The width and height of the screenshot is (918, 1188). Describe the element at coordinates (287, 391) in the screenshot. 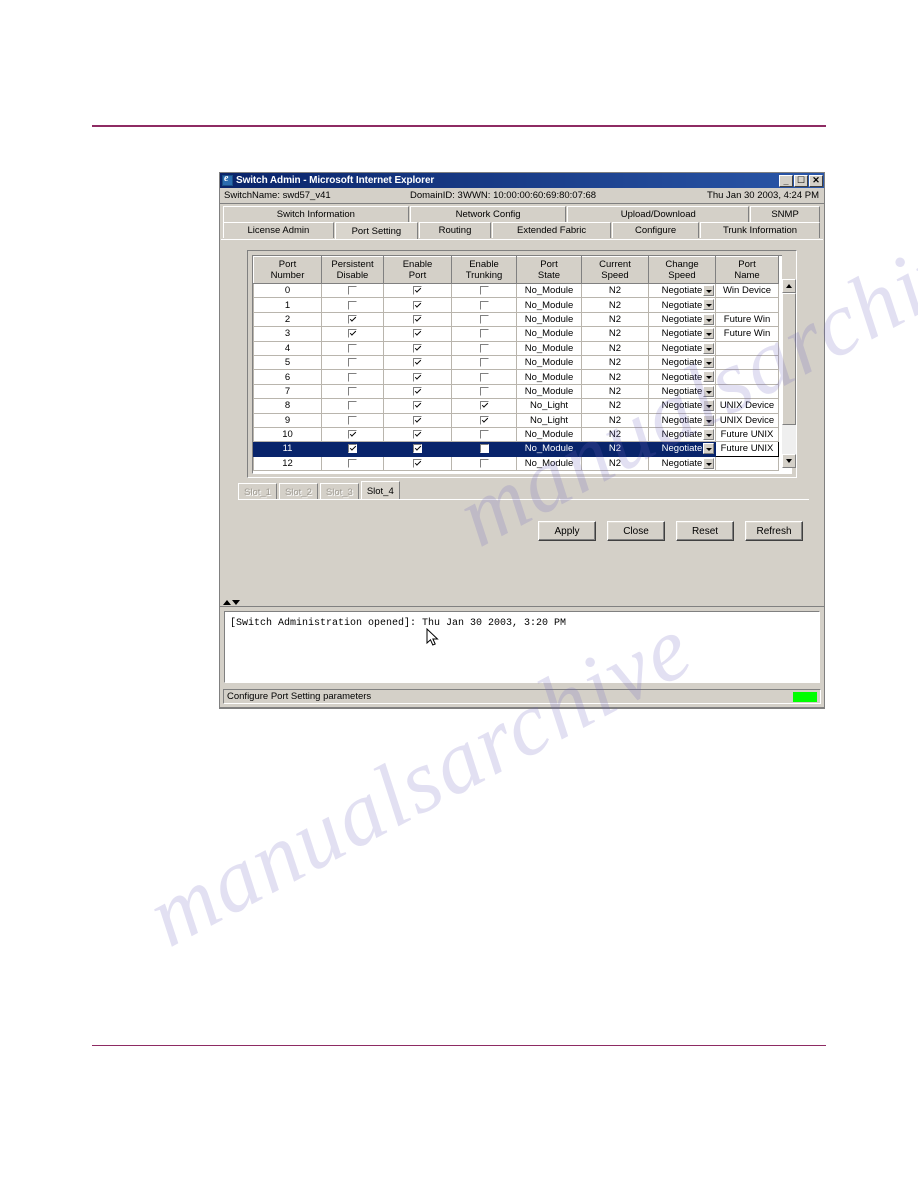

I see `cell-port-number: 7` at that location.